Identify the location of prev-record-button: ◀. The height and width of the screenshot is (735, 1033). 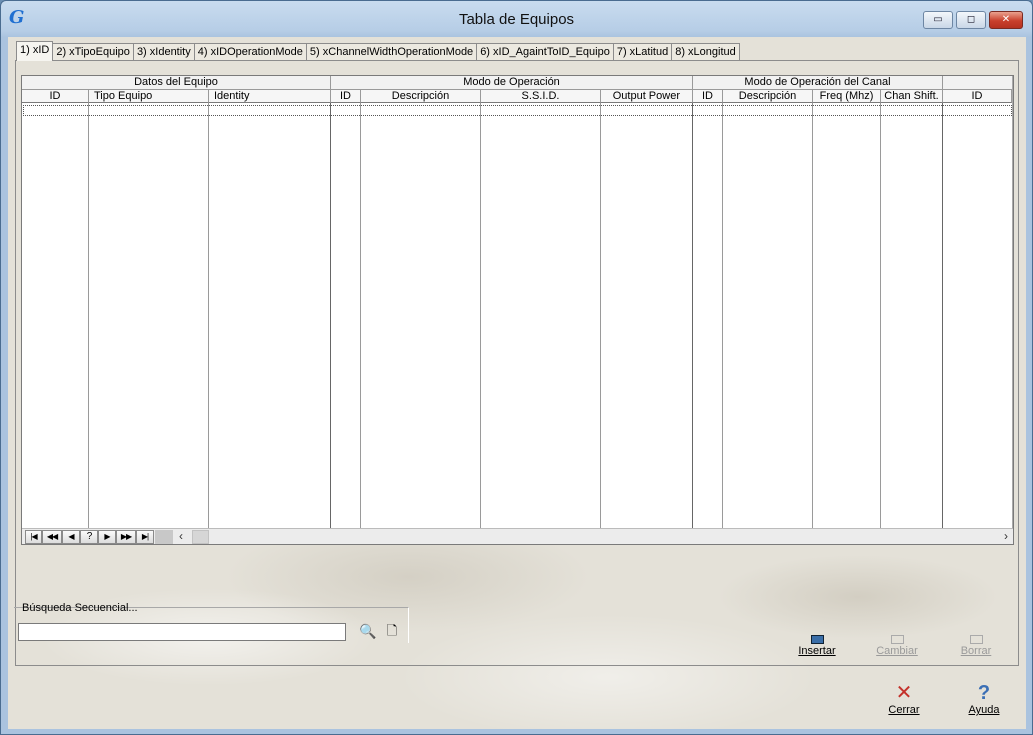
(71, 537).